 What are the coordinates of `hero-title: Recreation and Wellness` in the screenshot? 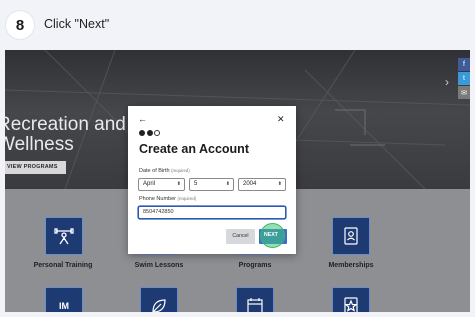 It's located at (65, 135).